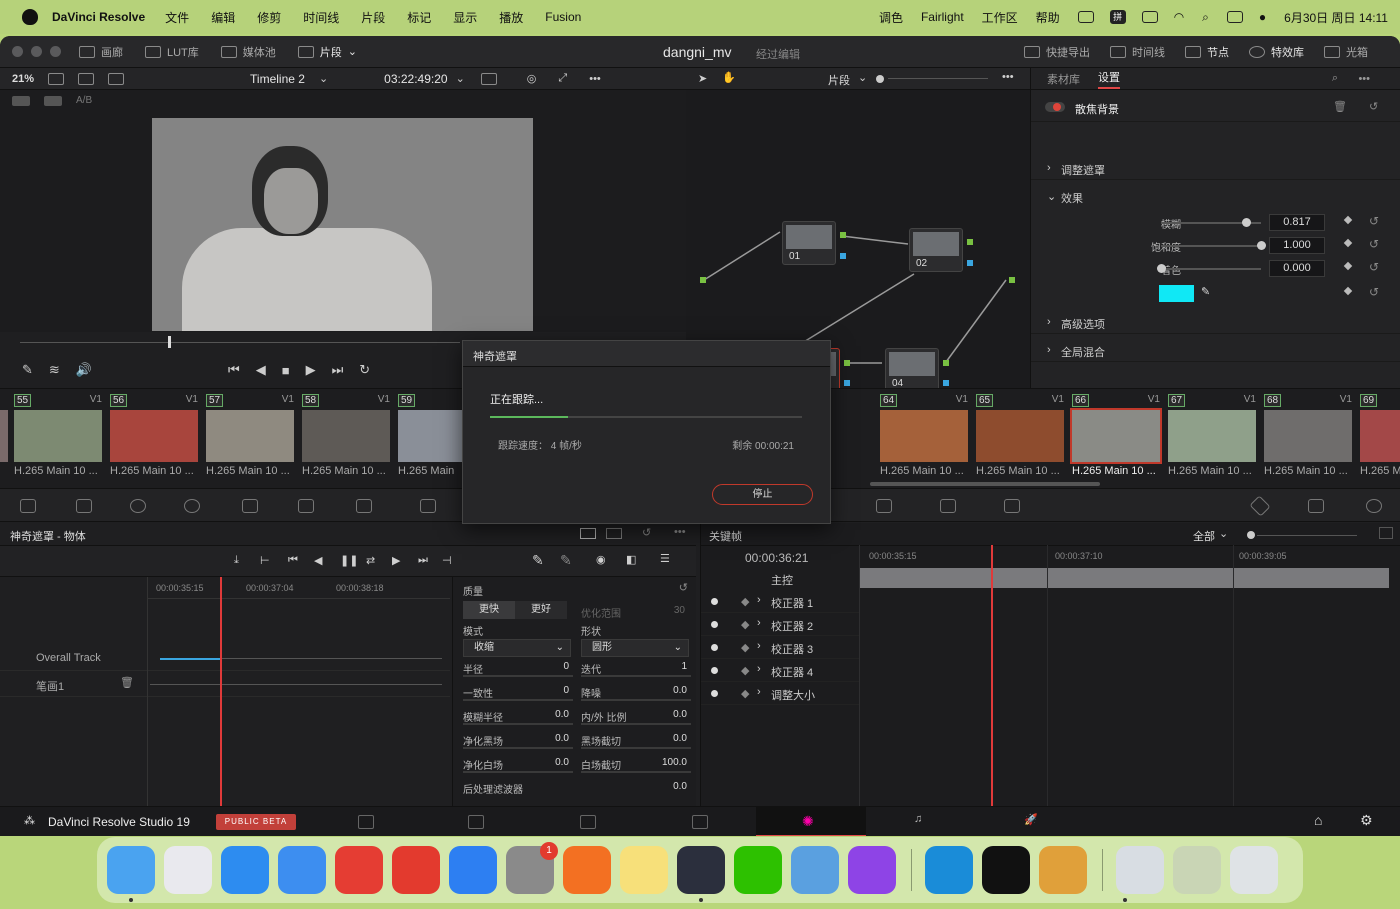 The height and width of the screenshot is (909, 1400). Describe the element at coordinates (566, 560) in the screenshot. I see `remove-stroke-icon: ✎` at that location.